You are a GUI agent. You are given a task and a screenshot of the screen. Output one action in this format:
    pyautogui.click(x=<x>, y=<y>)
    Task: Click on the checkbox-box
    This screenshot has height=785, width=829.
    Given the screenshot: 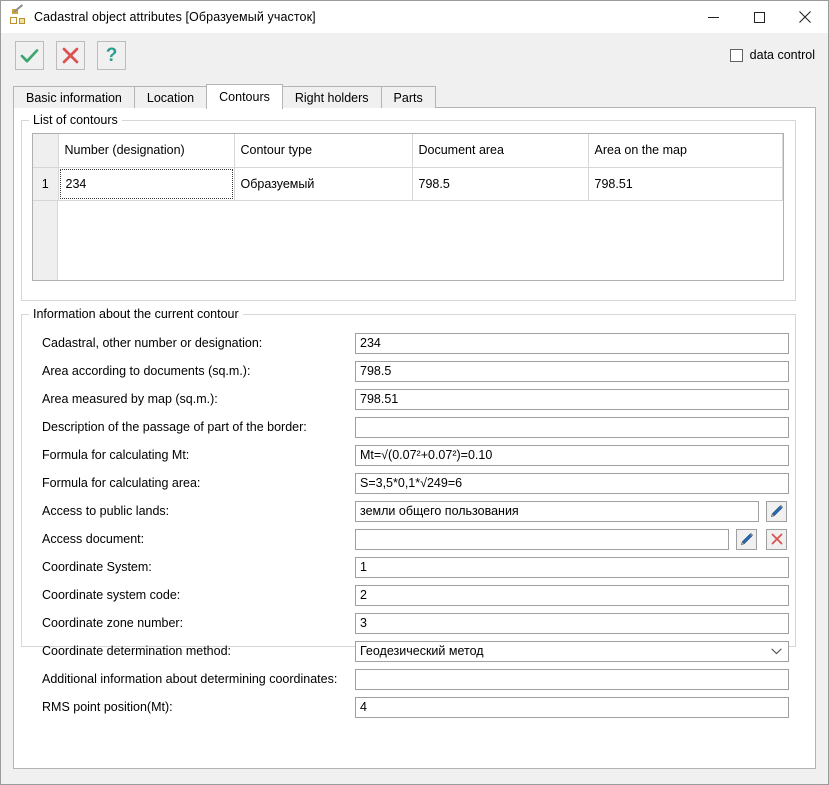 What is the action you would take?
    pyautogui.click(x=736, y=55)
    